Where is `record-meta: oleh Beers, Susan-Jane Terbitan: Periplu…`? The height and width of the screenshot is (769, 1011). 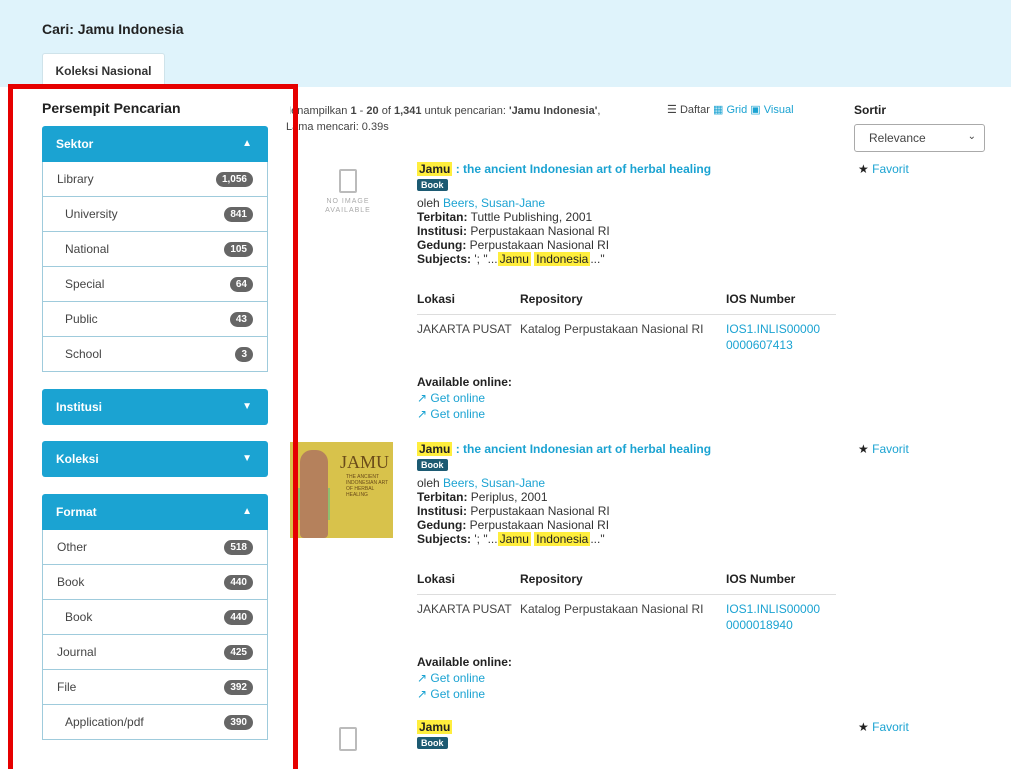
record-meta: oleh Beers, Susan-Jane Terbitan: Periplu… is located at coordinates (513, 511).